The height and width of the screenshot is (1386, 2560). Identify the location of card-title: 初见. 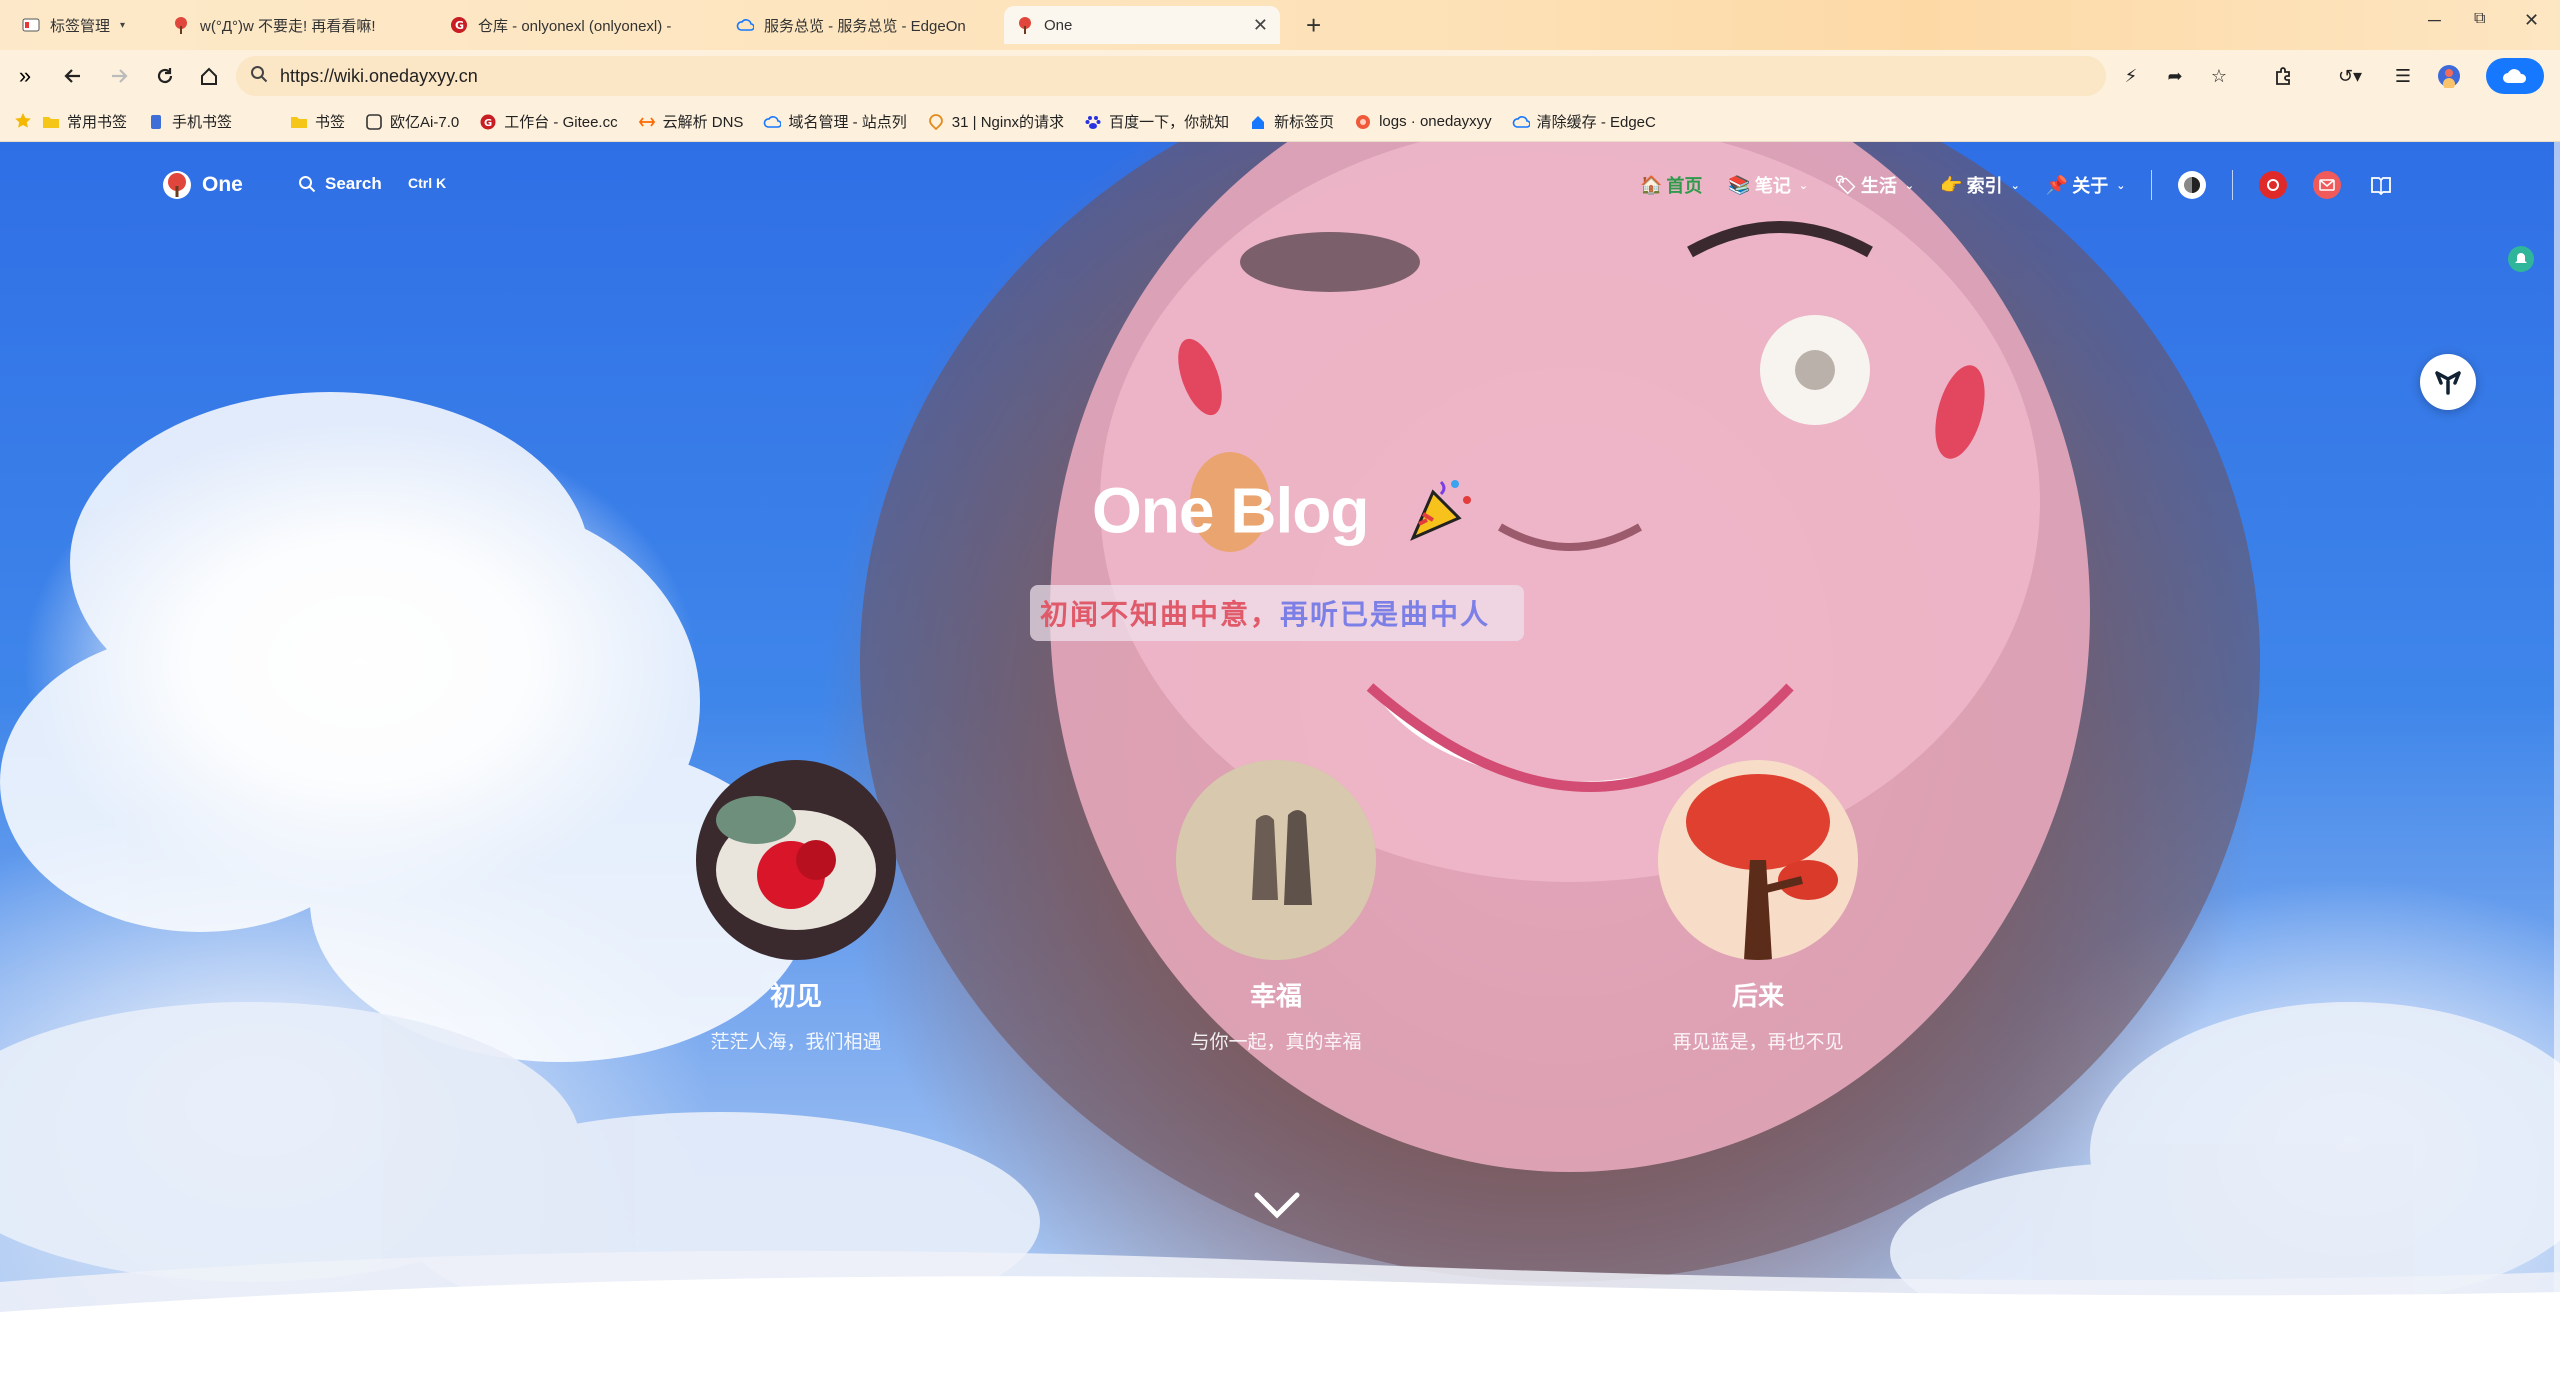
(795, 996).